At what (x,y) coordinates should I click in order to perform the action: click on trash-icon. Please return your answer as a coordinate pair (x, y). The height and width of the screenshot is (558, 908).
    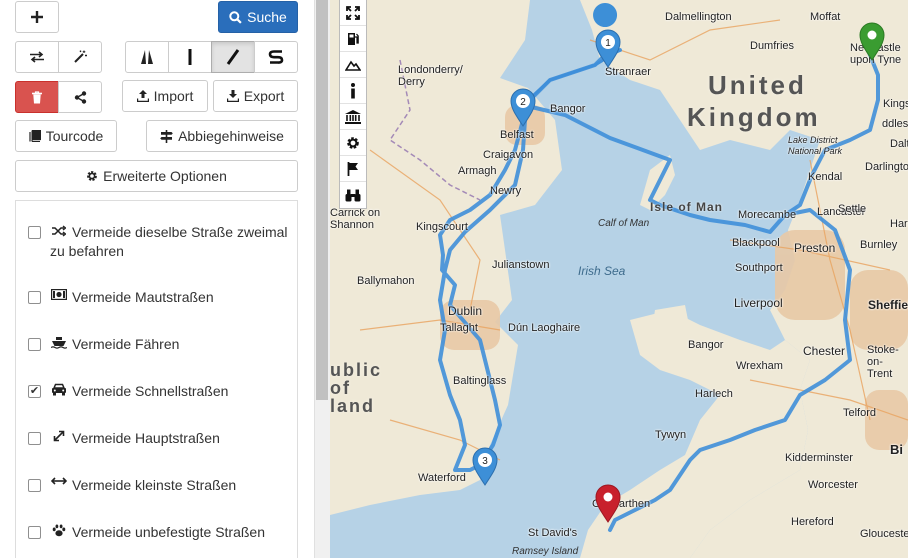
    Looking at the image, I should click on (37, 97).